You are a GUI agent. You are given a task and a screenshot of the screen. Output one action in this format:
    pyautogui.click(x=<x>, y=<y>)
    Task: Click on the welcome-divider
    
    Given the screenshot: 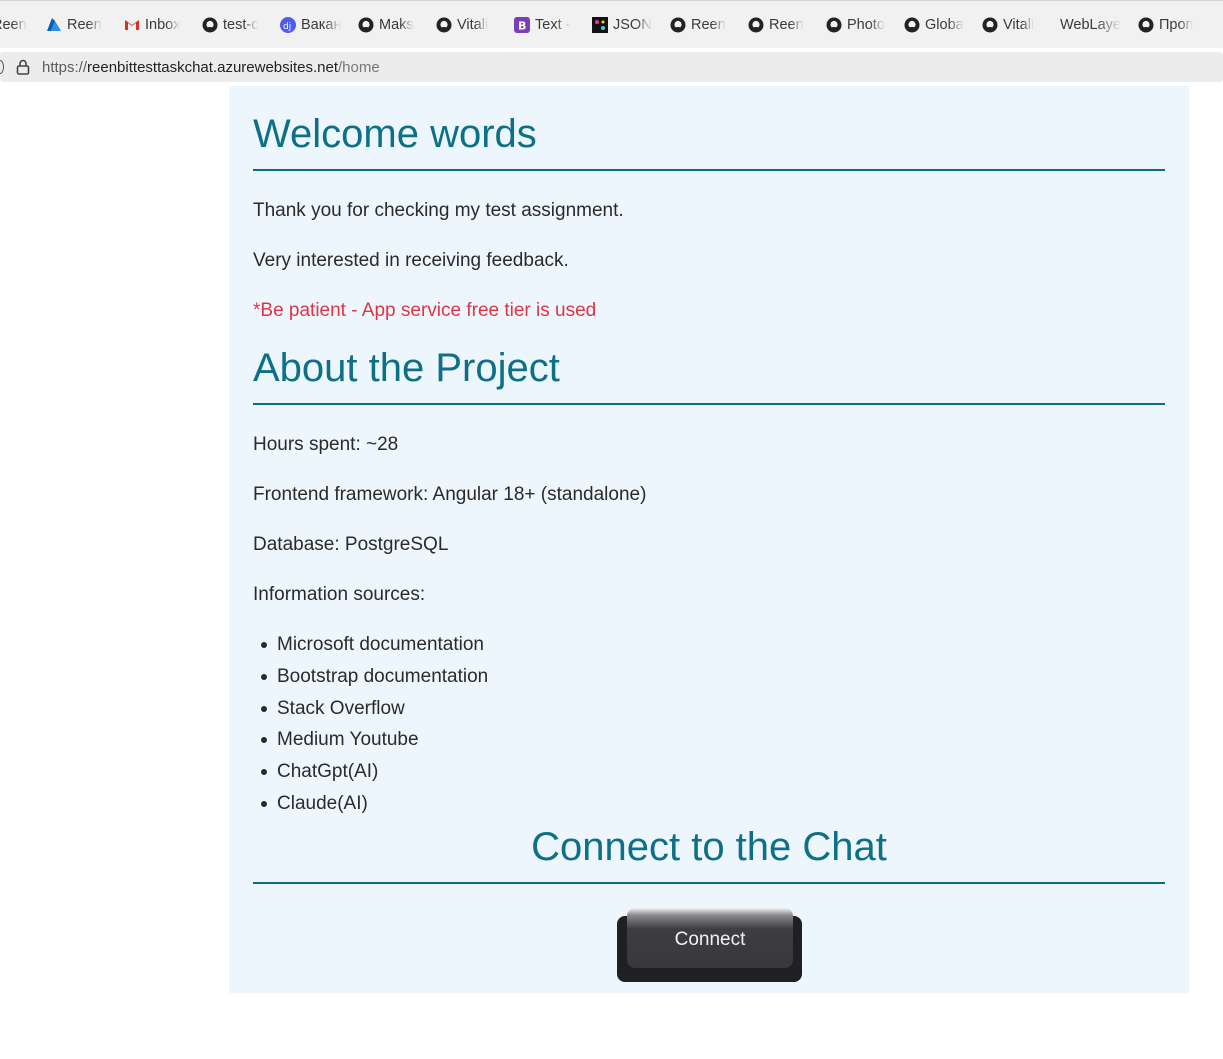 What is the action you would take?
    pyautogui.click(x=709, y=170)
    